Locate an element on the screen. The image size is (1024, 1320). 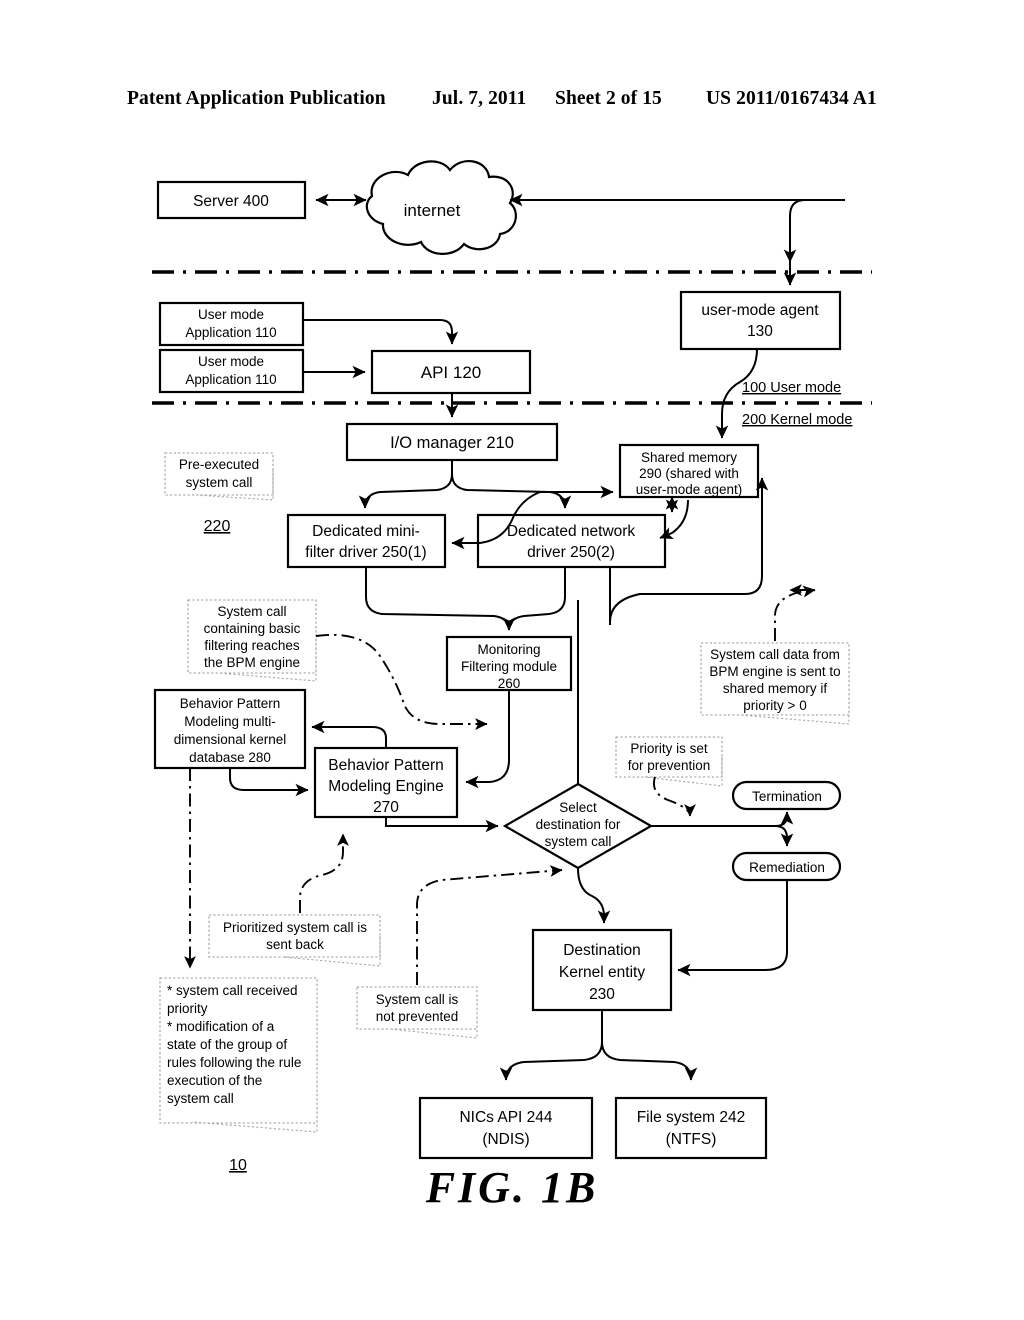
annotation-not-prevented-line2: not prevented is located at coordinates (417, 1016).